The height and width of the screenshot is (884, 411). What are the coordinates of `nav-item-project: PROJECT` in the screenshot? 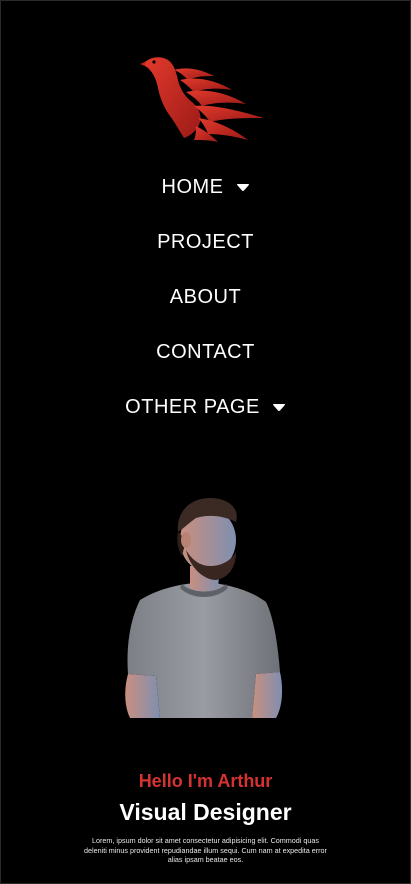 It's located at (205, 242).